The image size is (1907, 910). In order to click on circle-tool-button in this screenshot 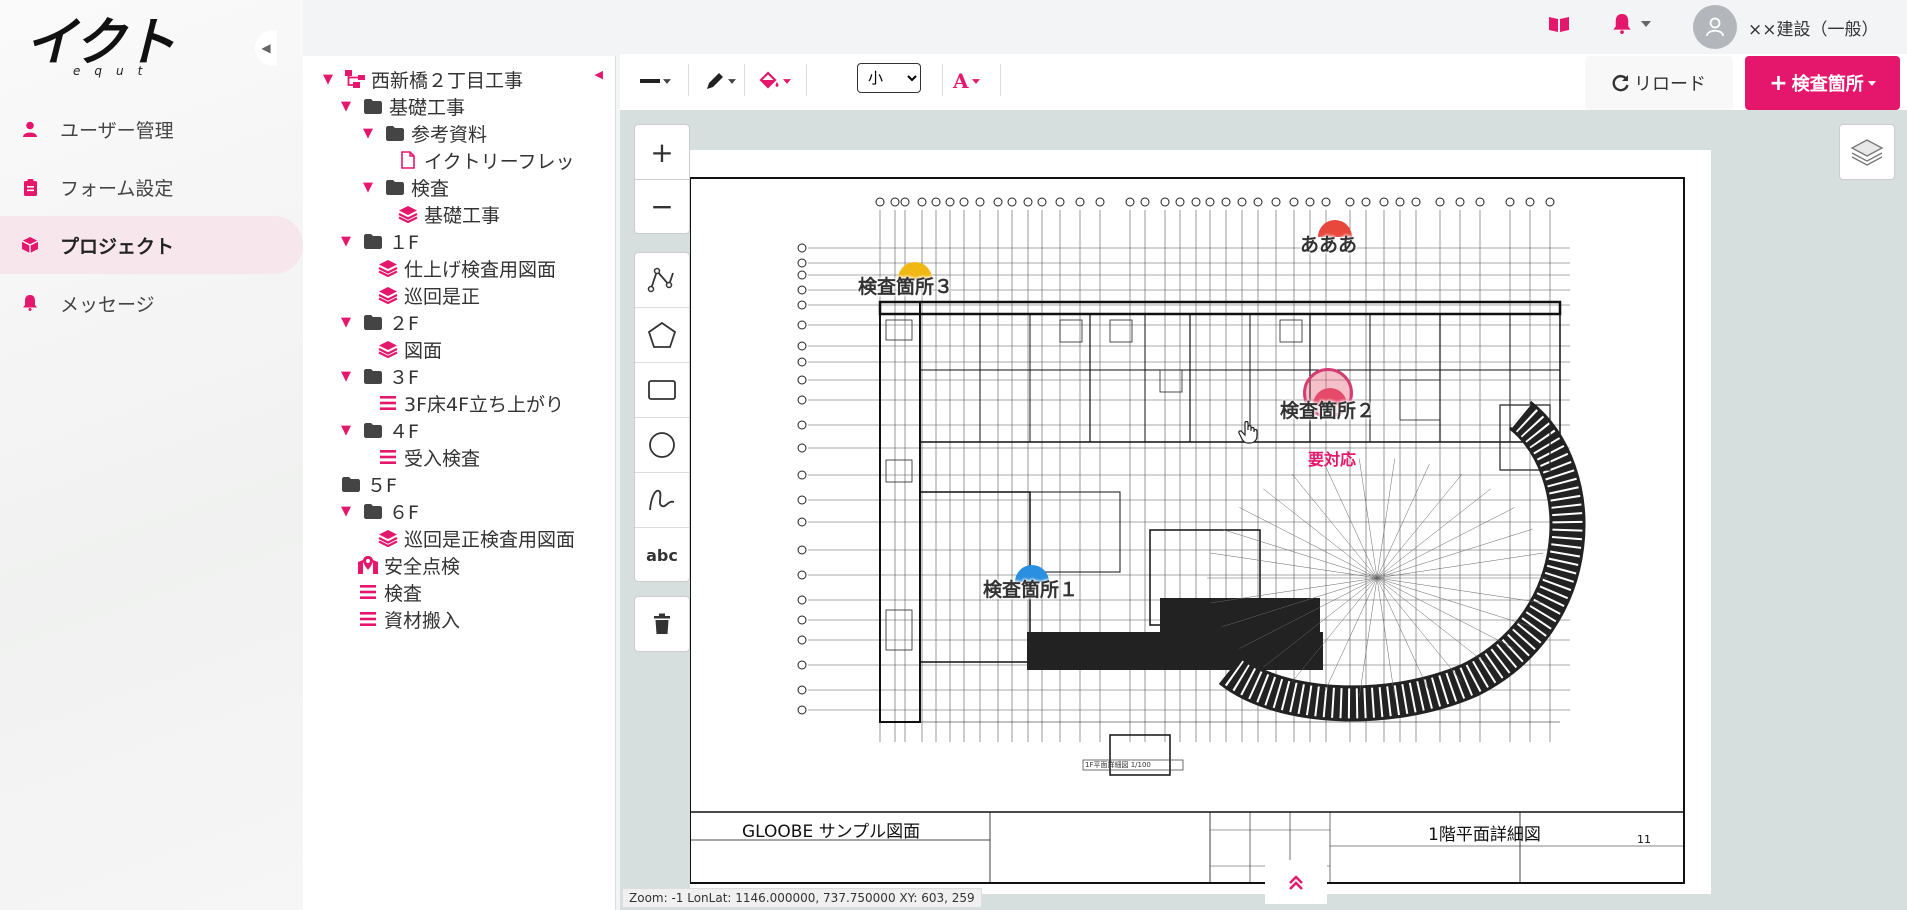, I will do `click(662, 445)`.